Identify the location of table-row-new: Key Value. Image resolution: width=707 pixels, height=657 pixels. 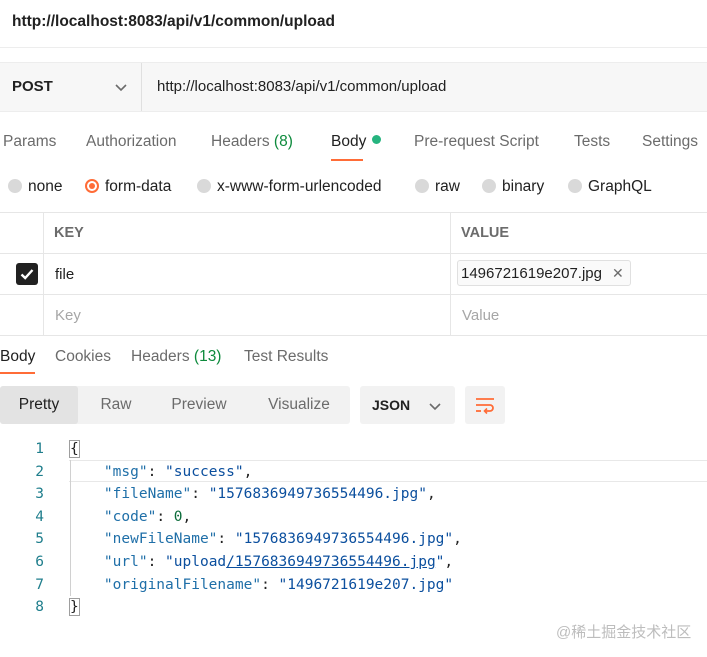
(353, 315).